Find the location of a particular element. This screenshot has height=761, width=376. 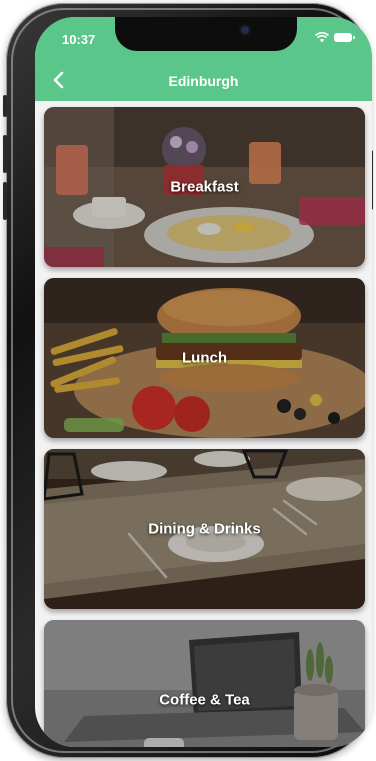

page-title: Edinburgh is located at coordinates (203, 81).